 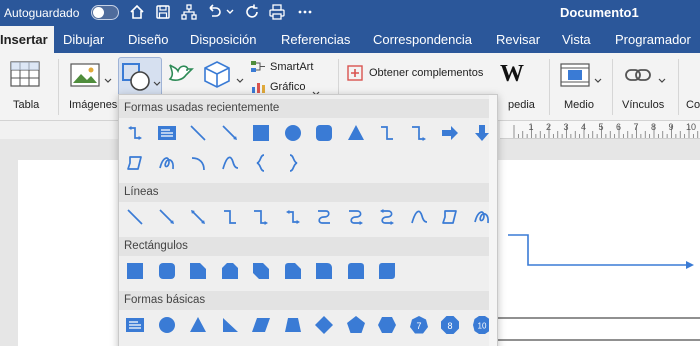 I want to click on tree-structure-icon, so click(x=189, y=12).